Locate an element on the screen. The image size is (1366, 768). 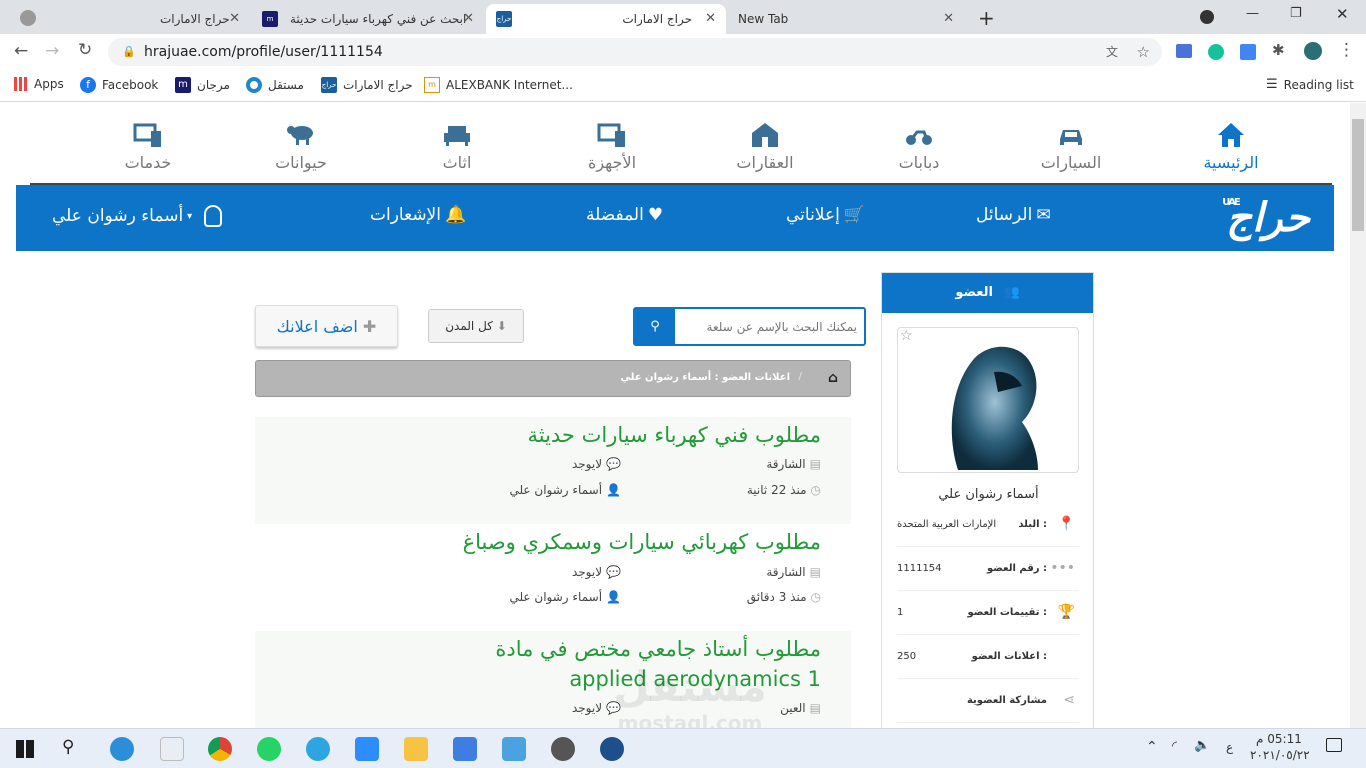
clock-date: ٢٠٢١/٠٥/٢٢ is located at coordinates (1280, 755).